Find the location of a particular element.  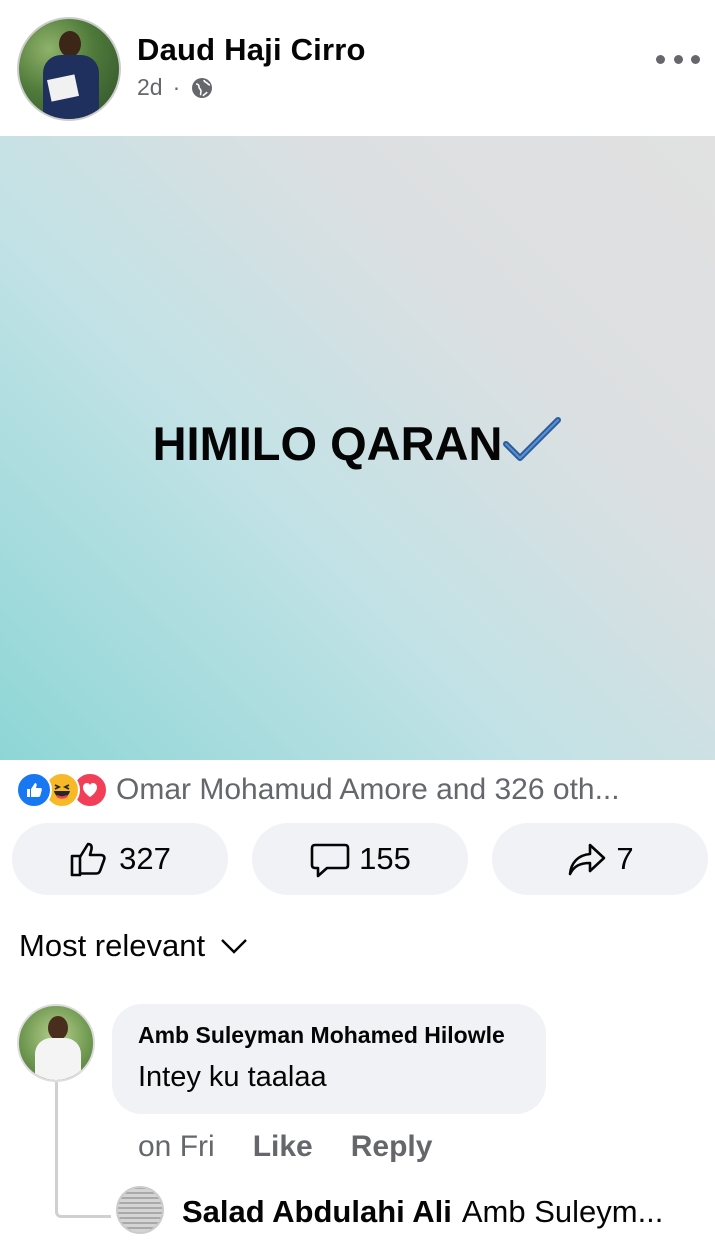

comments-sort-dropdown: Most relevant is located at coordinates (134, 946).